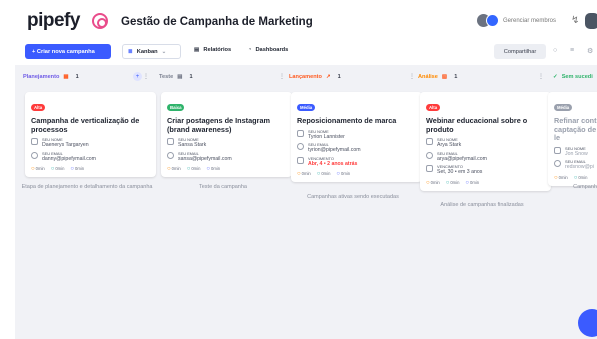 Image resolution: width=597 pixels, height=339 pixels. What do you see at coordinates (68, 51) in the screenshot?
I see `new-campaign-button: + Criar nova campanha` at bounding box center [68, 51].